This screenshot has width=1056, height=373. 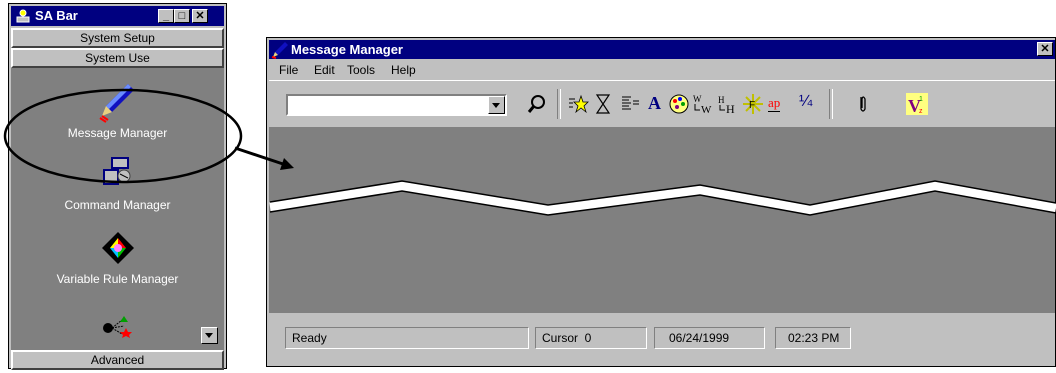 I want to click on command-icon, so click(x=116, y=171).